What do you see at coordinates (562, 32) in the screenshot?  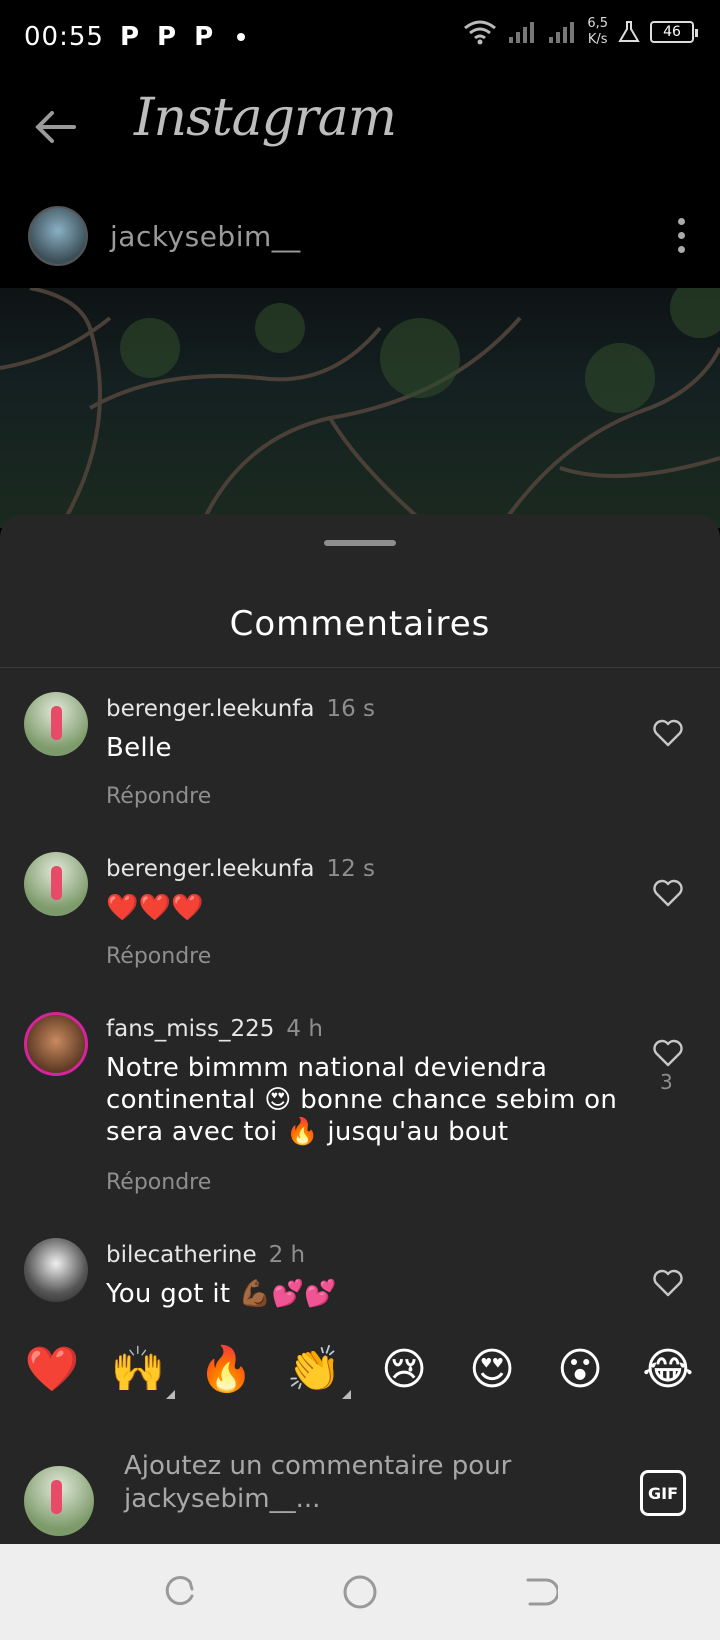 I see `signal-2-icon` at bounding box center [562, 32].